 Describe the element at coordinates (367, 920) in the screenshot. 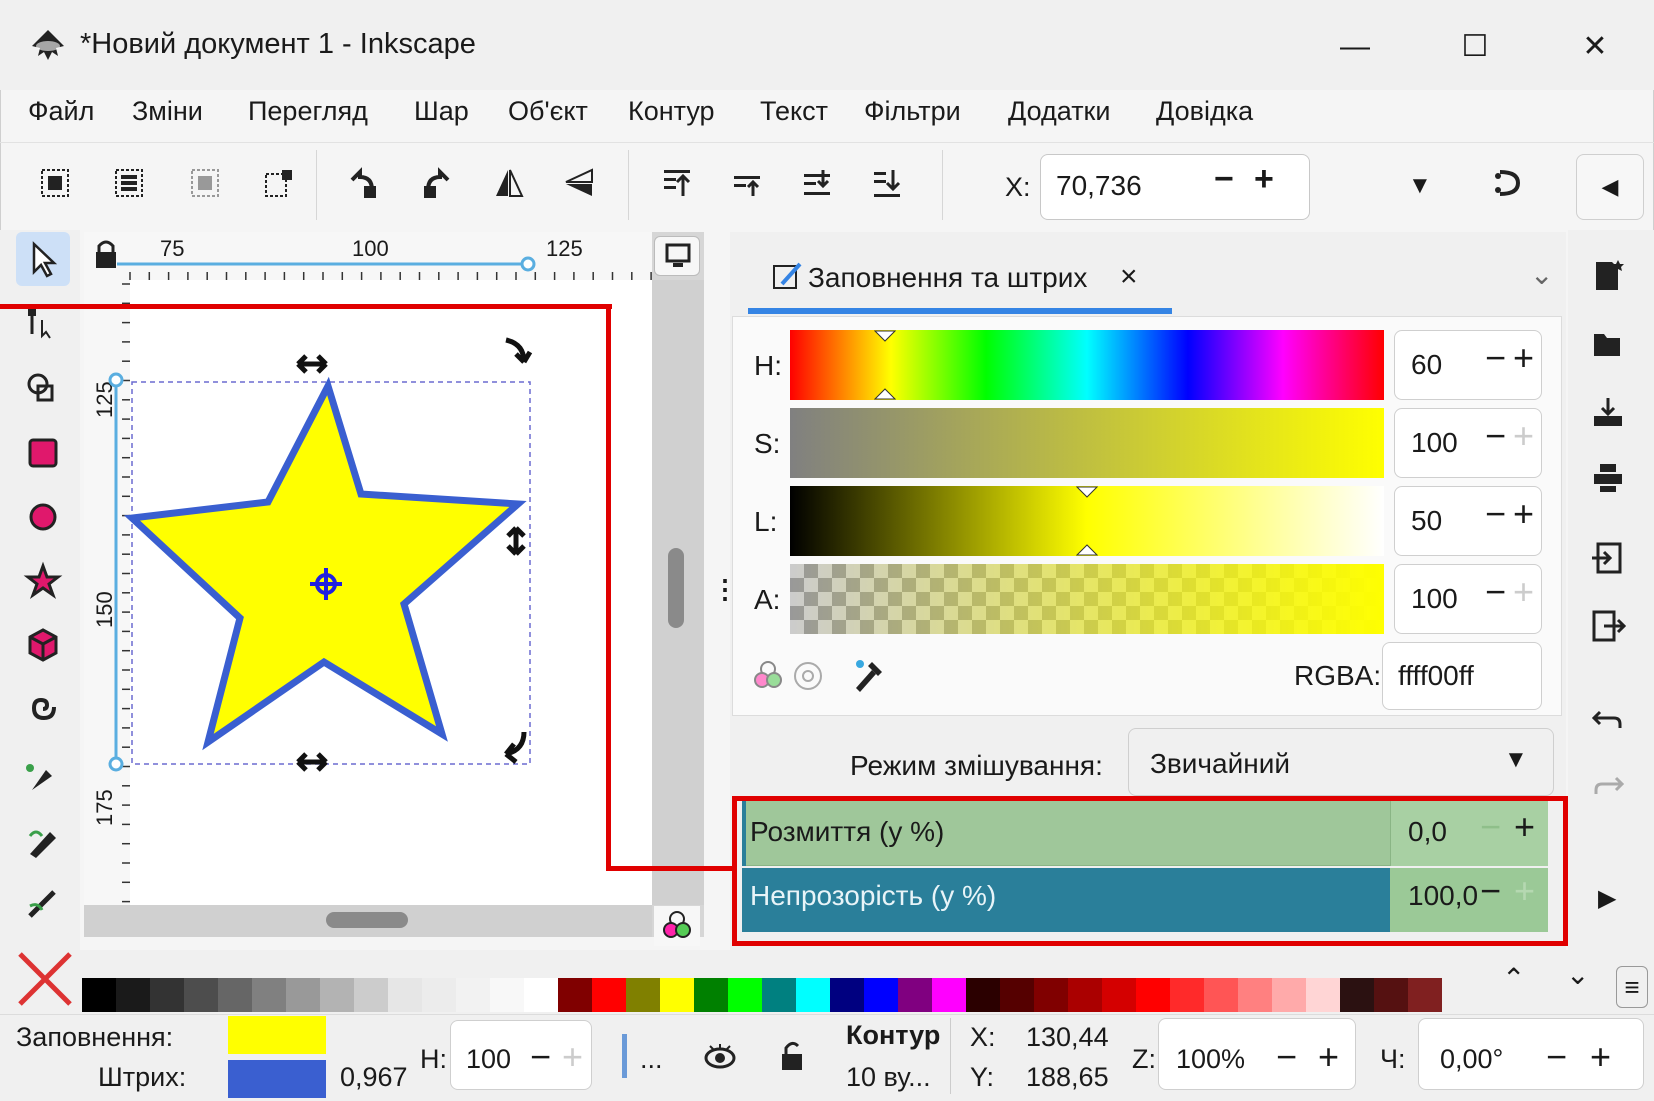

I see `horizontal-scroll-thumb` at that location.